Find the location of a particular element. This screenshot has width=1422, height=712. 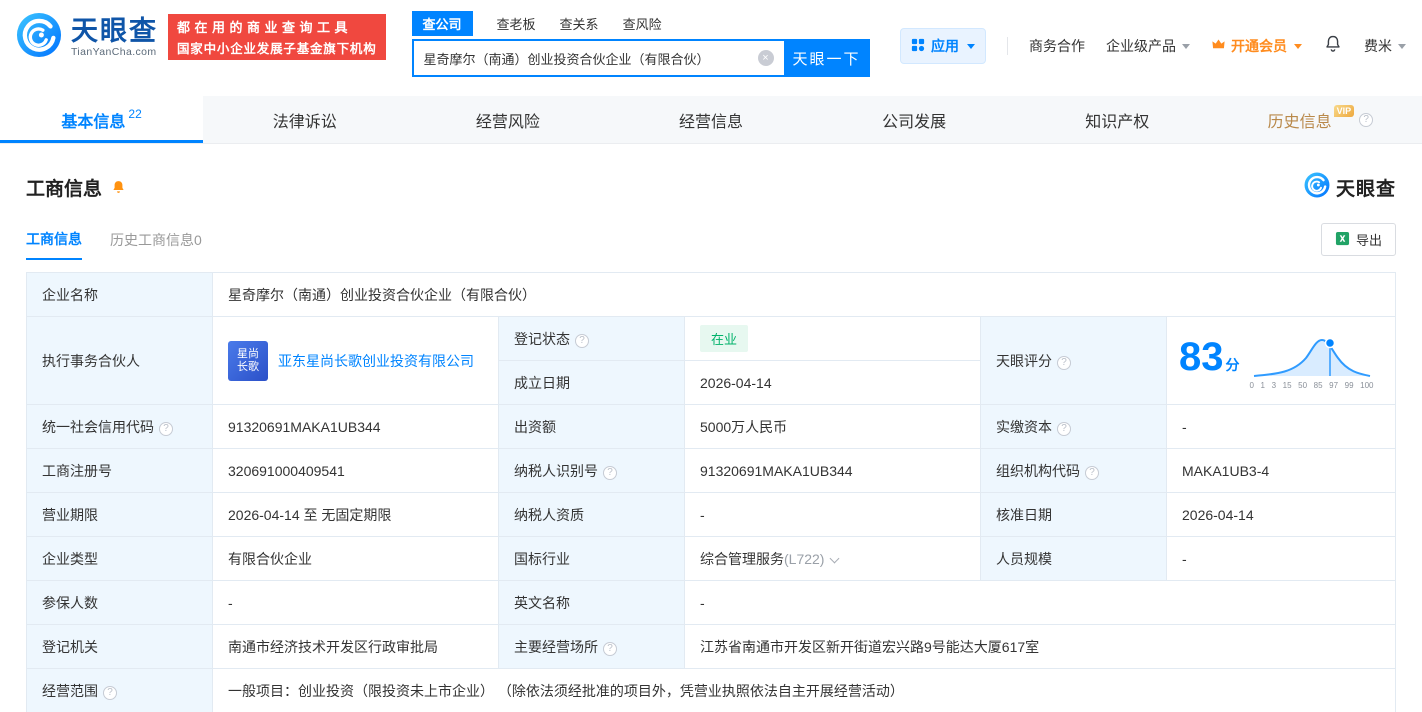

enterprise-products-menu: 企业级产品 is located at coordinates (1148, 46).